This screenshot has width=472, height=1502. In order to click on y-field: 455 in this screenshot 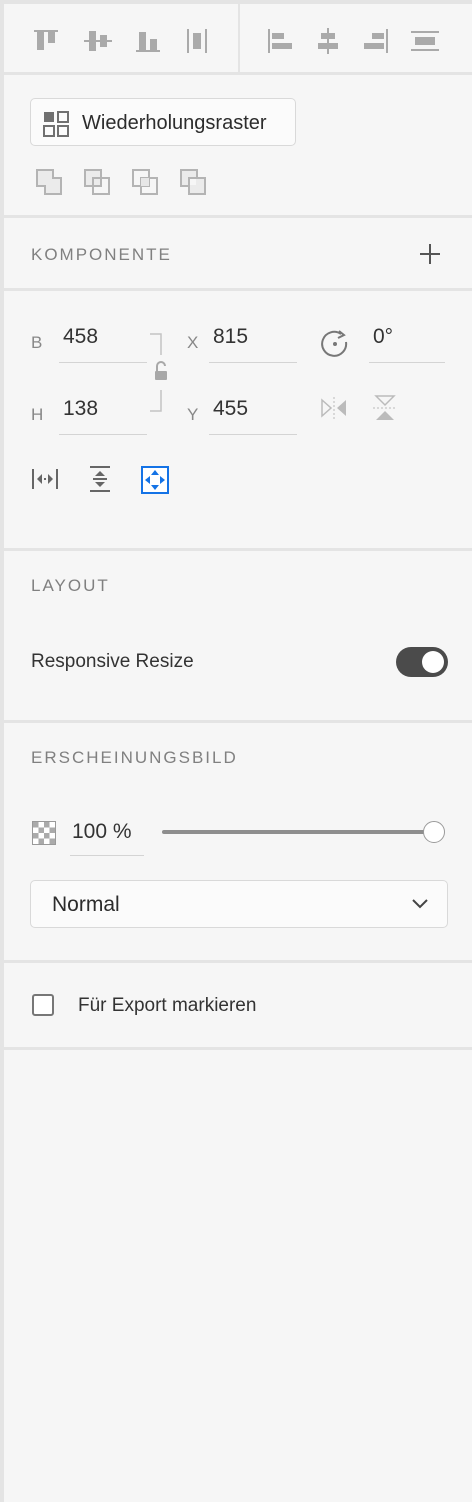, I will do `click(230, 409)`.